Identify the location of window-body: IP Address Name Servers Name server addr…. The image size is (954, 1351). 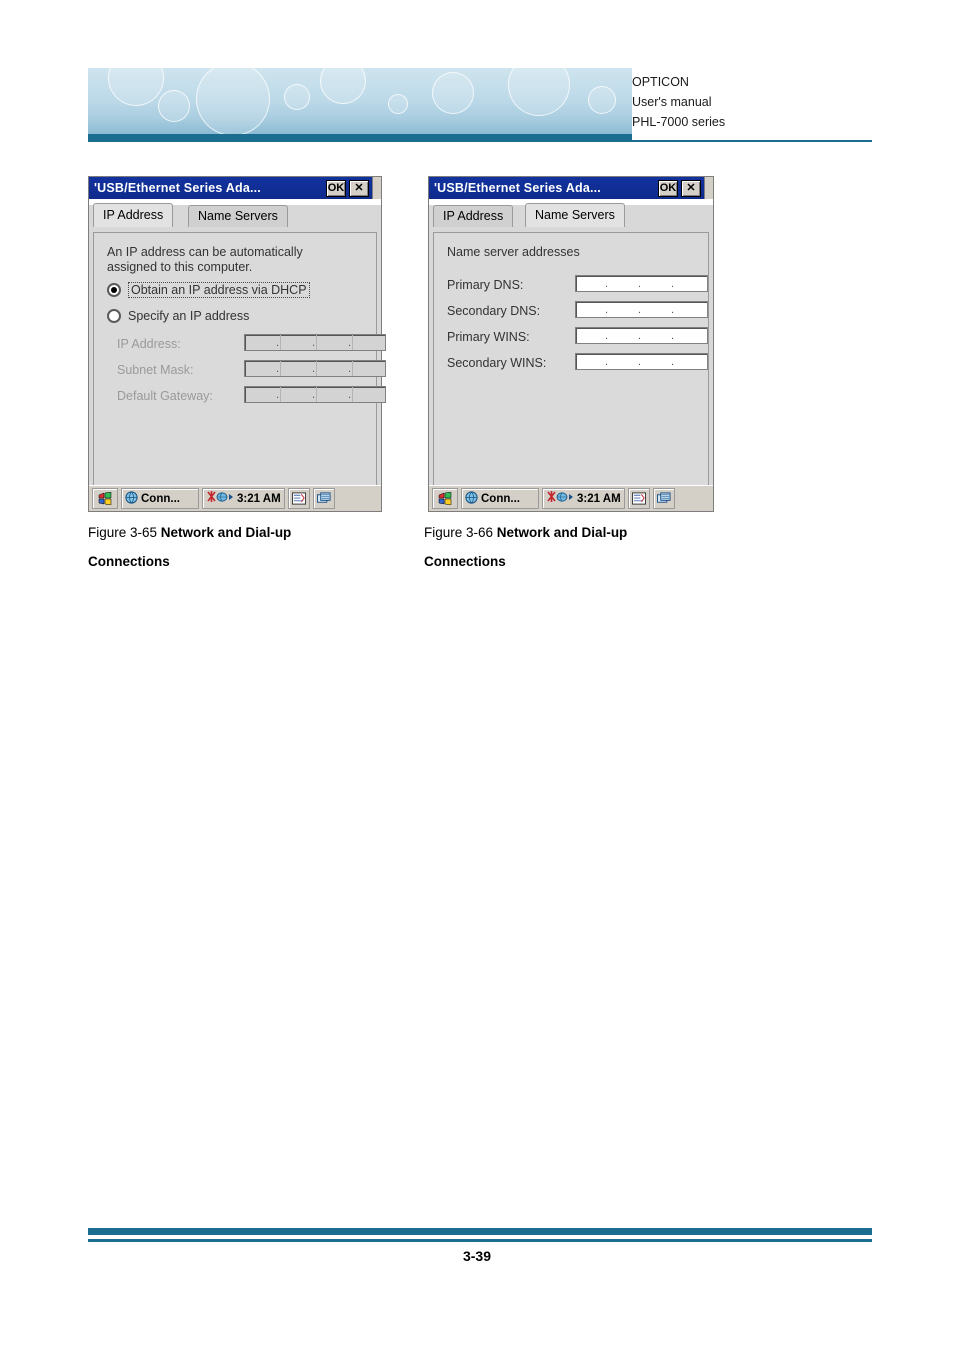
(571, 347).